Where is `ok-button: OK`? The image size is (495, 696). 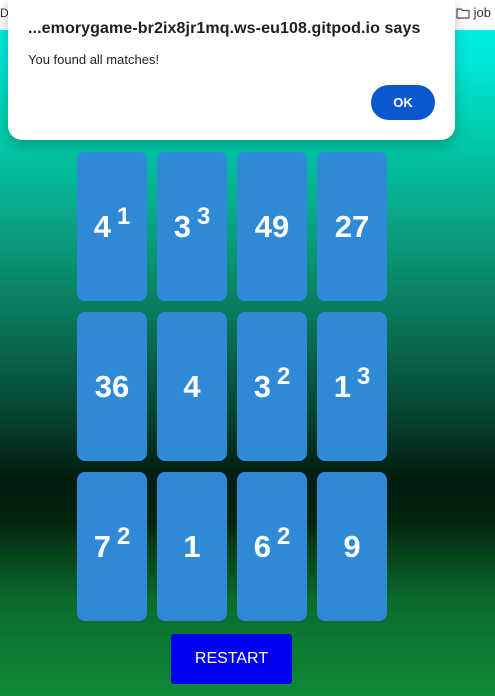 ok-button: OK is located at coordinates (403, 102).